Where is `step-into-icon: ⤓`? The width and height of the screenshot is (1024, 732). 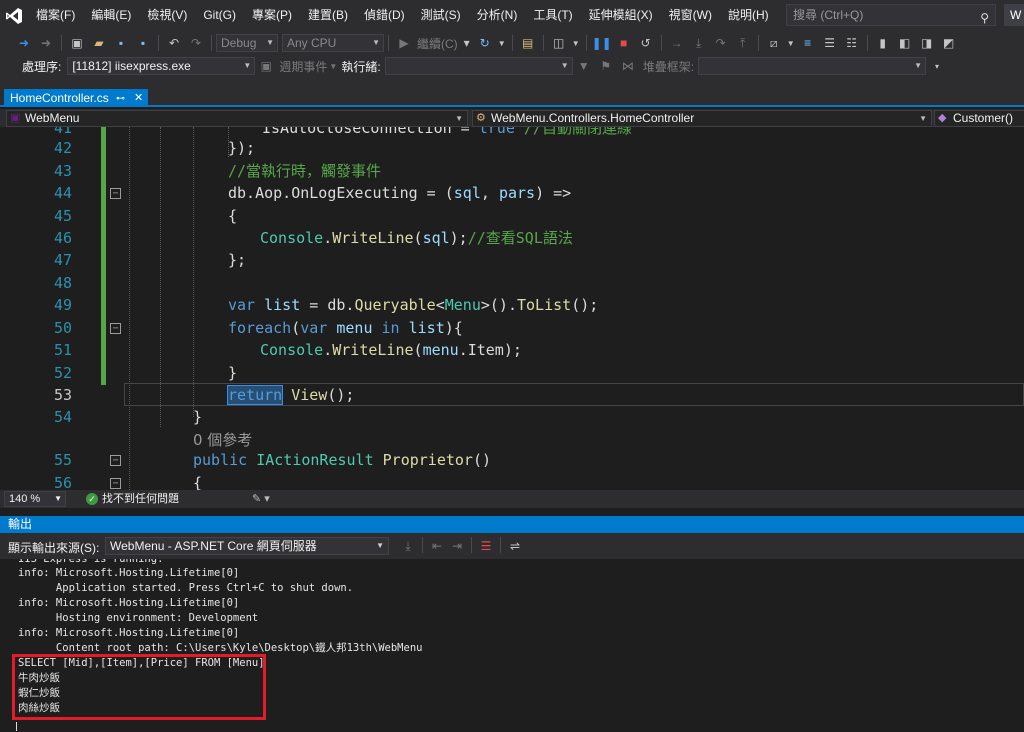 step-into-icon: ⤓ is located at coordinates (699, 43).